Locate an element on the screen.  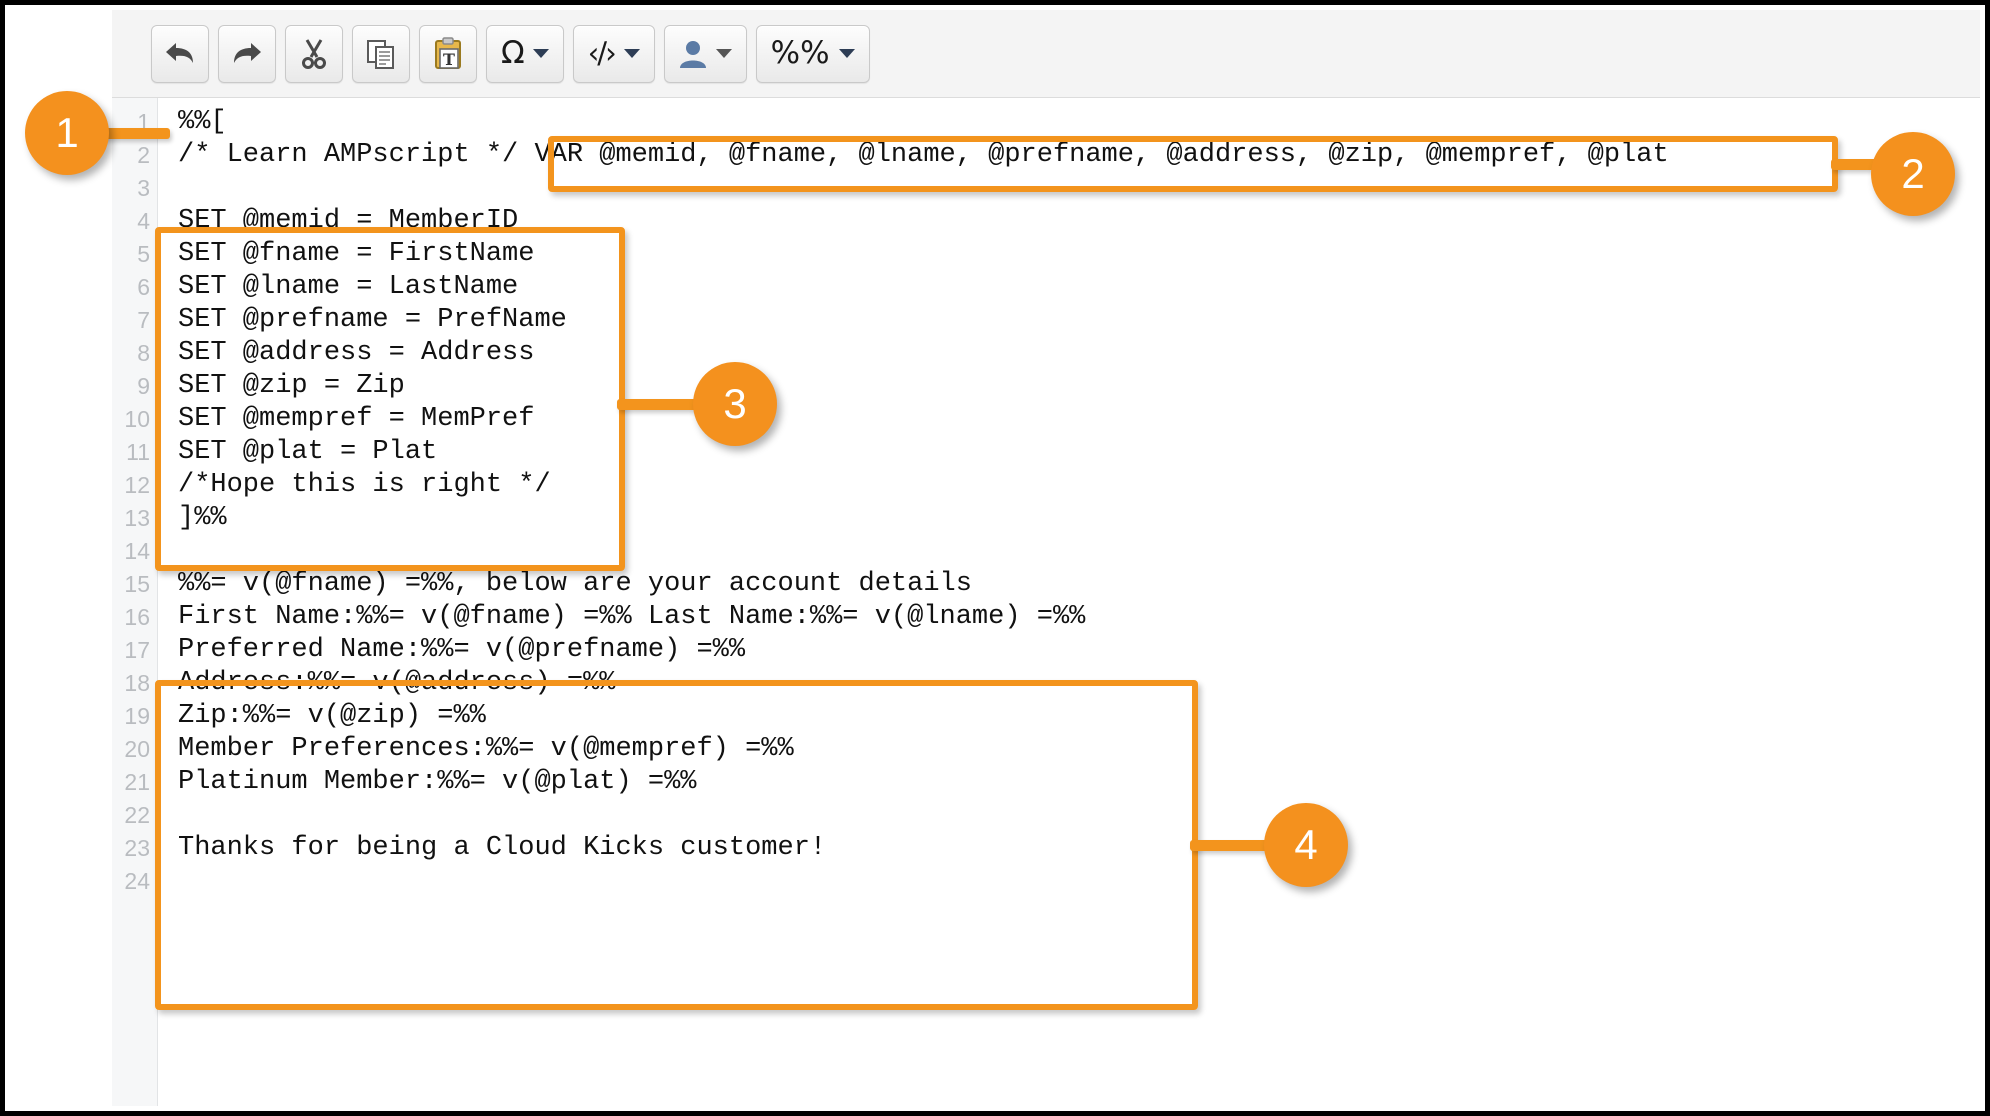
callout-marker-3: 3 is located at coordinates (735, 404).